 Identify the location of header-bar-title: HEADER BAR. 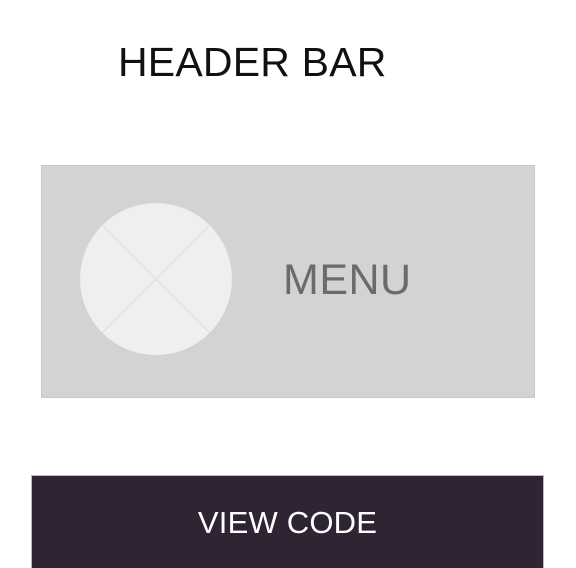
(252, 62).